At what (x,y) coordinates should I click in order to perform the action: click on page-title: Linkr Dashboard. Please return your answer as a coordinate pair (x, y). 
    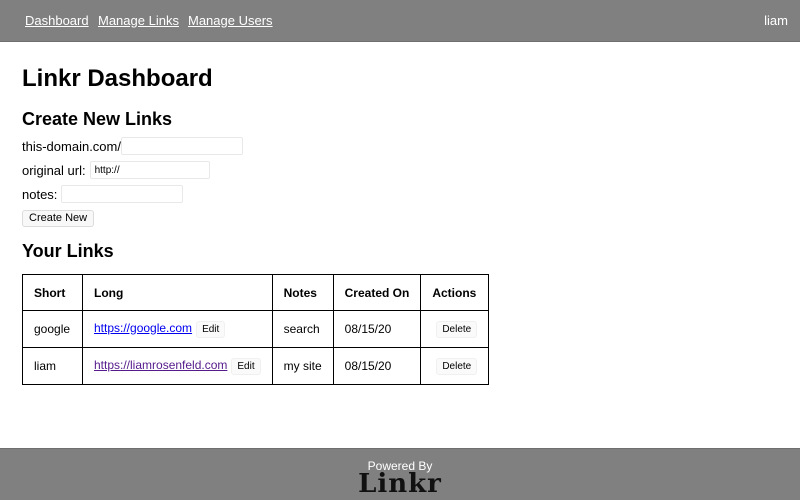
    Looking at the image, I should click on (117, 78).